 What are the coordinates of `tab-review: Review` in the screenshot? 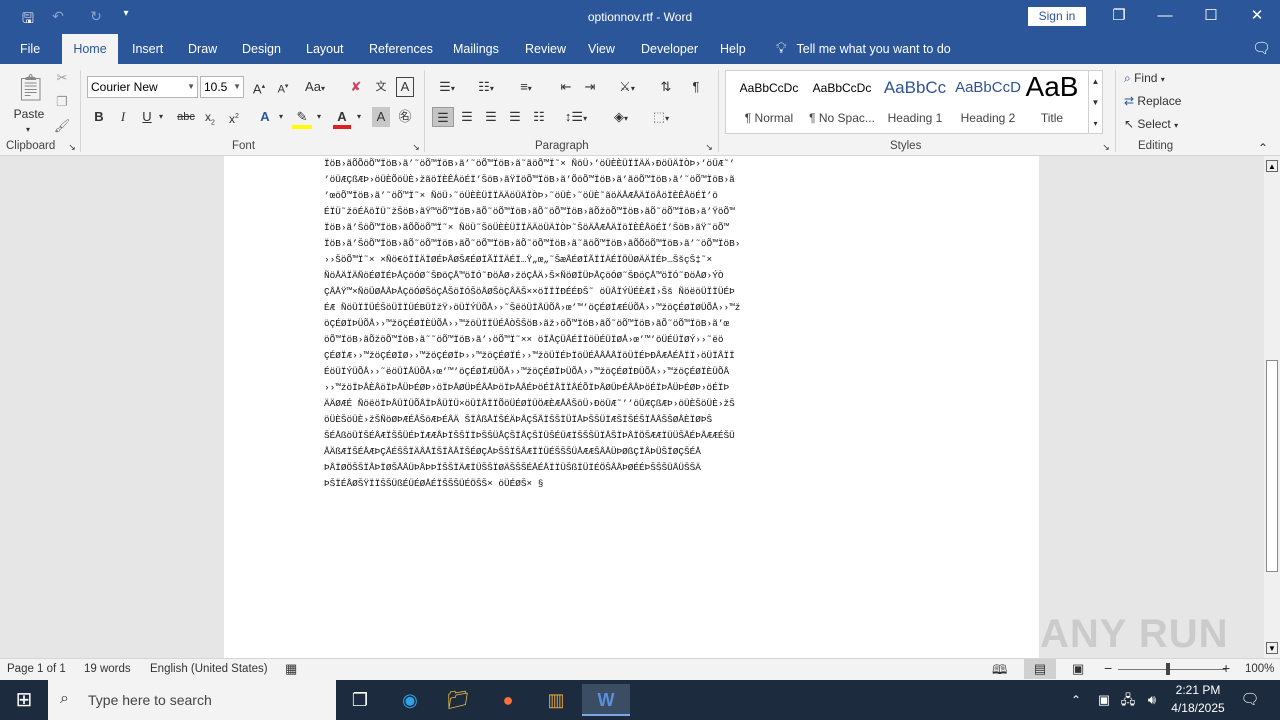 It's located at (545, 49).